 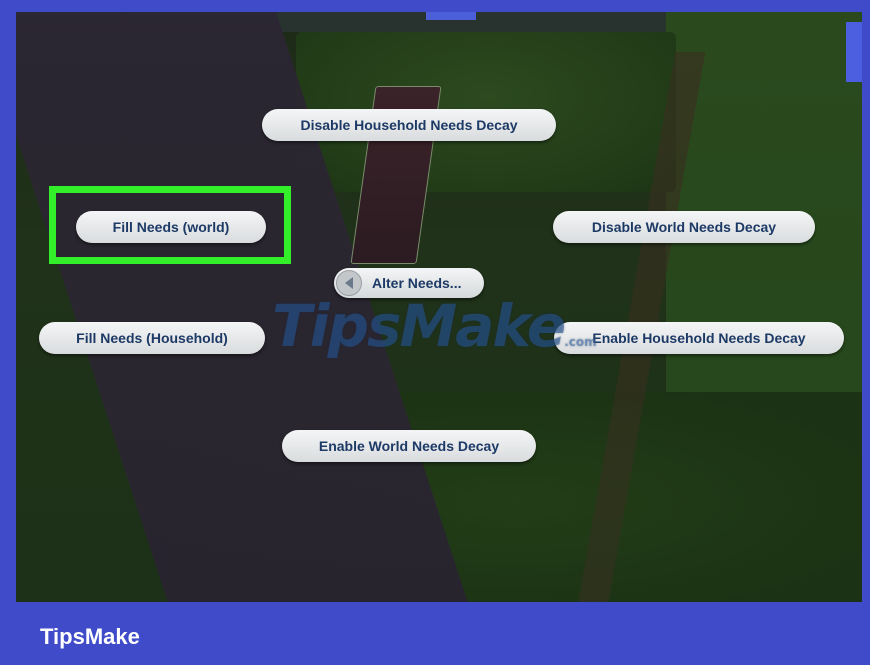 I want to click on back-arrow-icon, so click(x=349, y=283).